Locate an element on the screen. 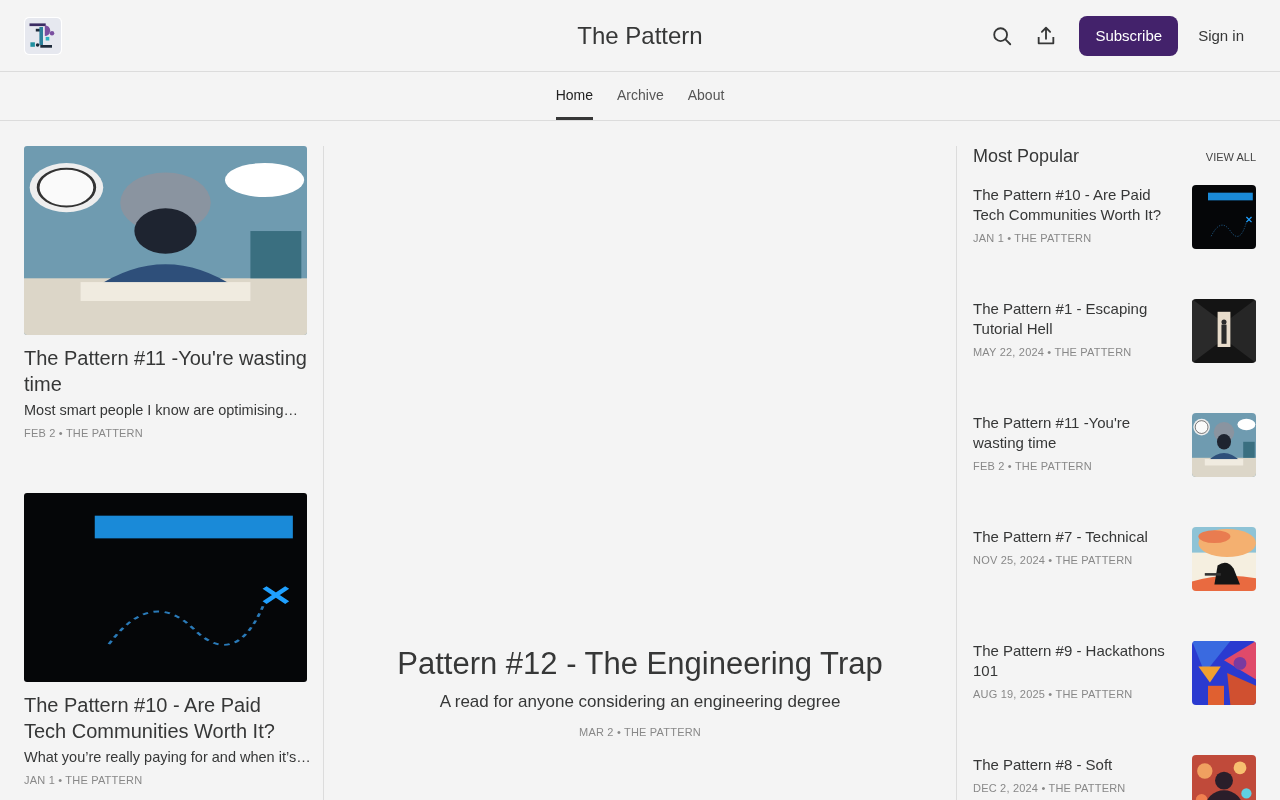 The width and height of the screenshot is (1280, 800). post-meta: MAR 2 • THE PATTERN is located at coordinates (640, 732).